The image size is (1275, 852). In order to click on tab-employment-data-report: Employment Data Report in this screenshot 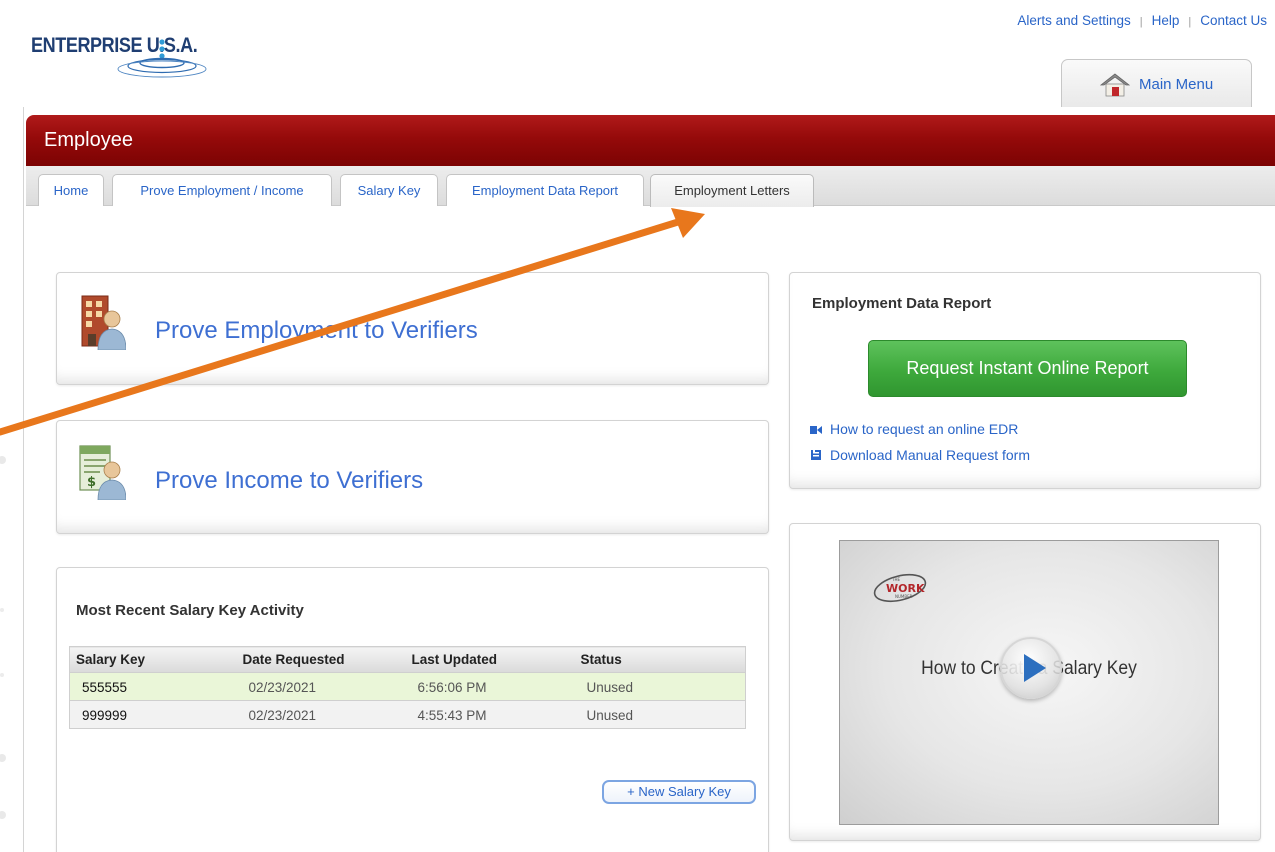, I will do `click(545, 190)`.